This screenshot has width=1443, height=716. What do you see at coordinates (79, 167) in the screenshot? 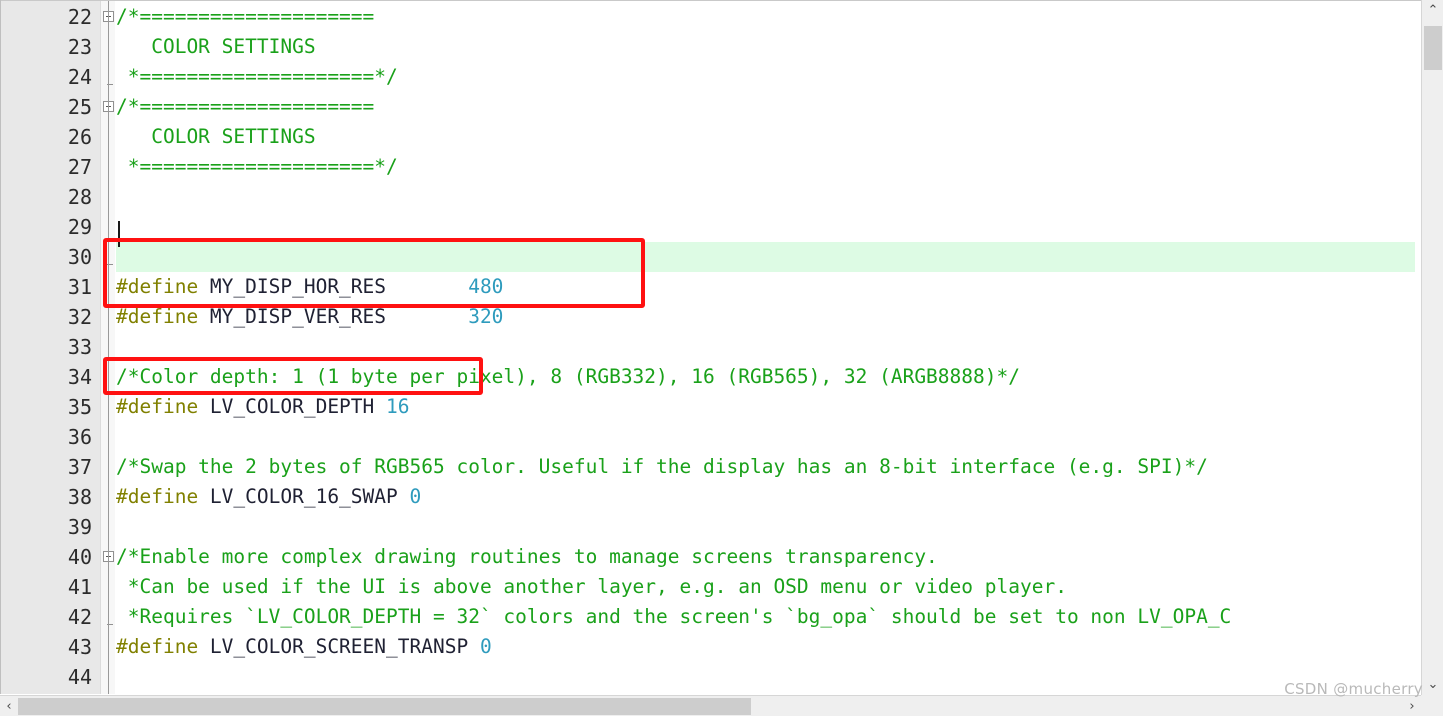
I see `line-number: 27` at bounding box center [79, 167].